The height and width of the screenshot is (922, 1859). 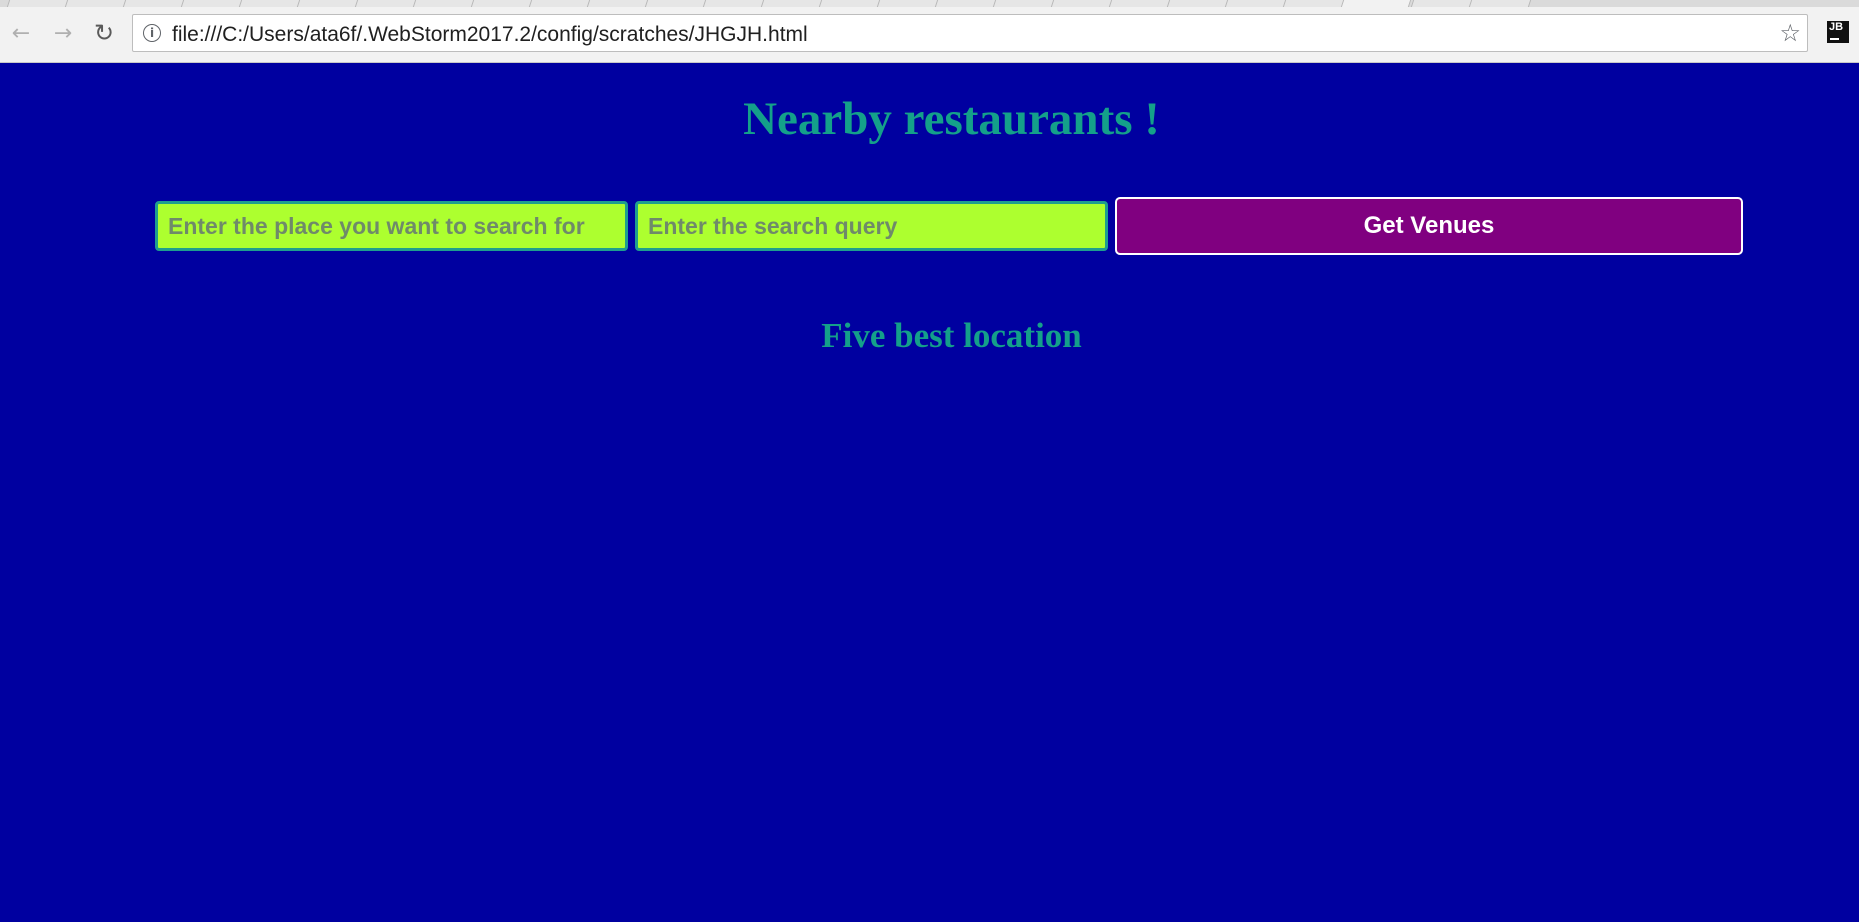 I want to click on extension-label: JB, so click(x=1836, y=27).